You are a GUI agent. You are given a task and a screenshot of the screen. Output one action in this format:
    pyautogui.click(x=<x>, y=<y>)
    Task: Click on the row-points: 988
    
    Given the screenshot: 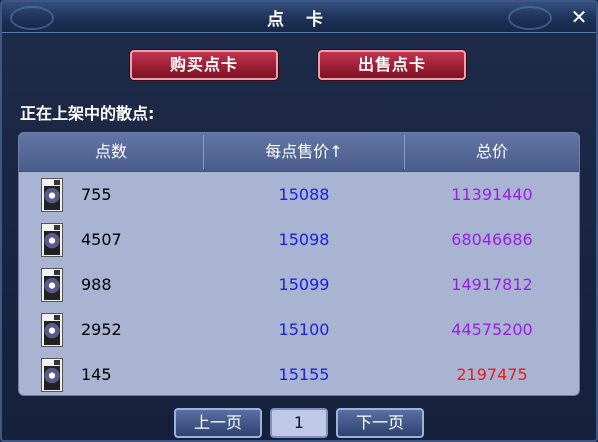 What is the action you would take?
    pyautogui.click(x=96, y=284)
    